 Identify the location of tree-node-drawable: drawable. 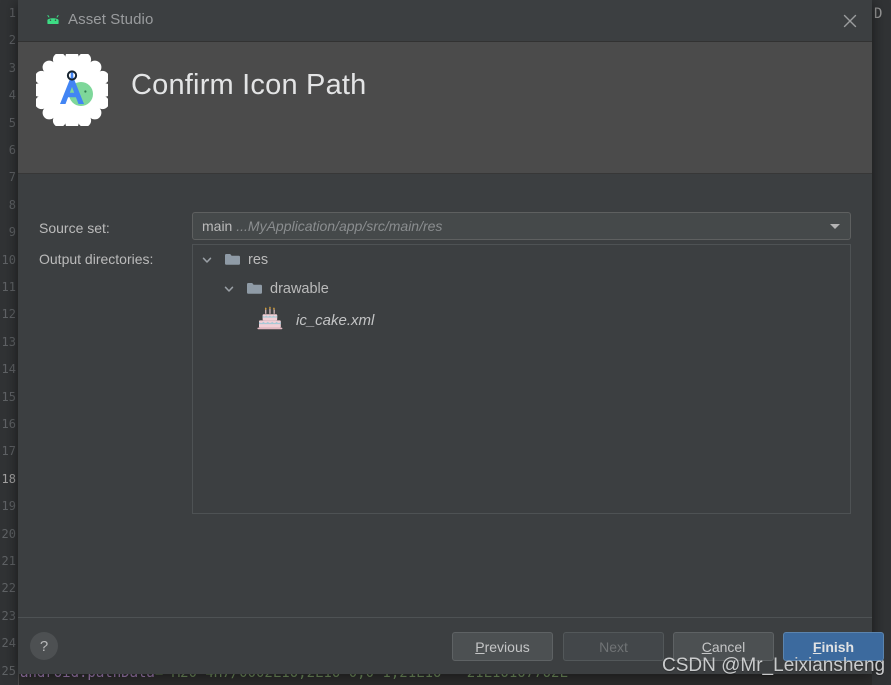
(521, 288).